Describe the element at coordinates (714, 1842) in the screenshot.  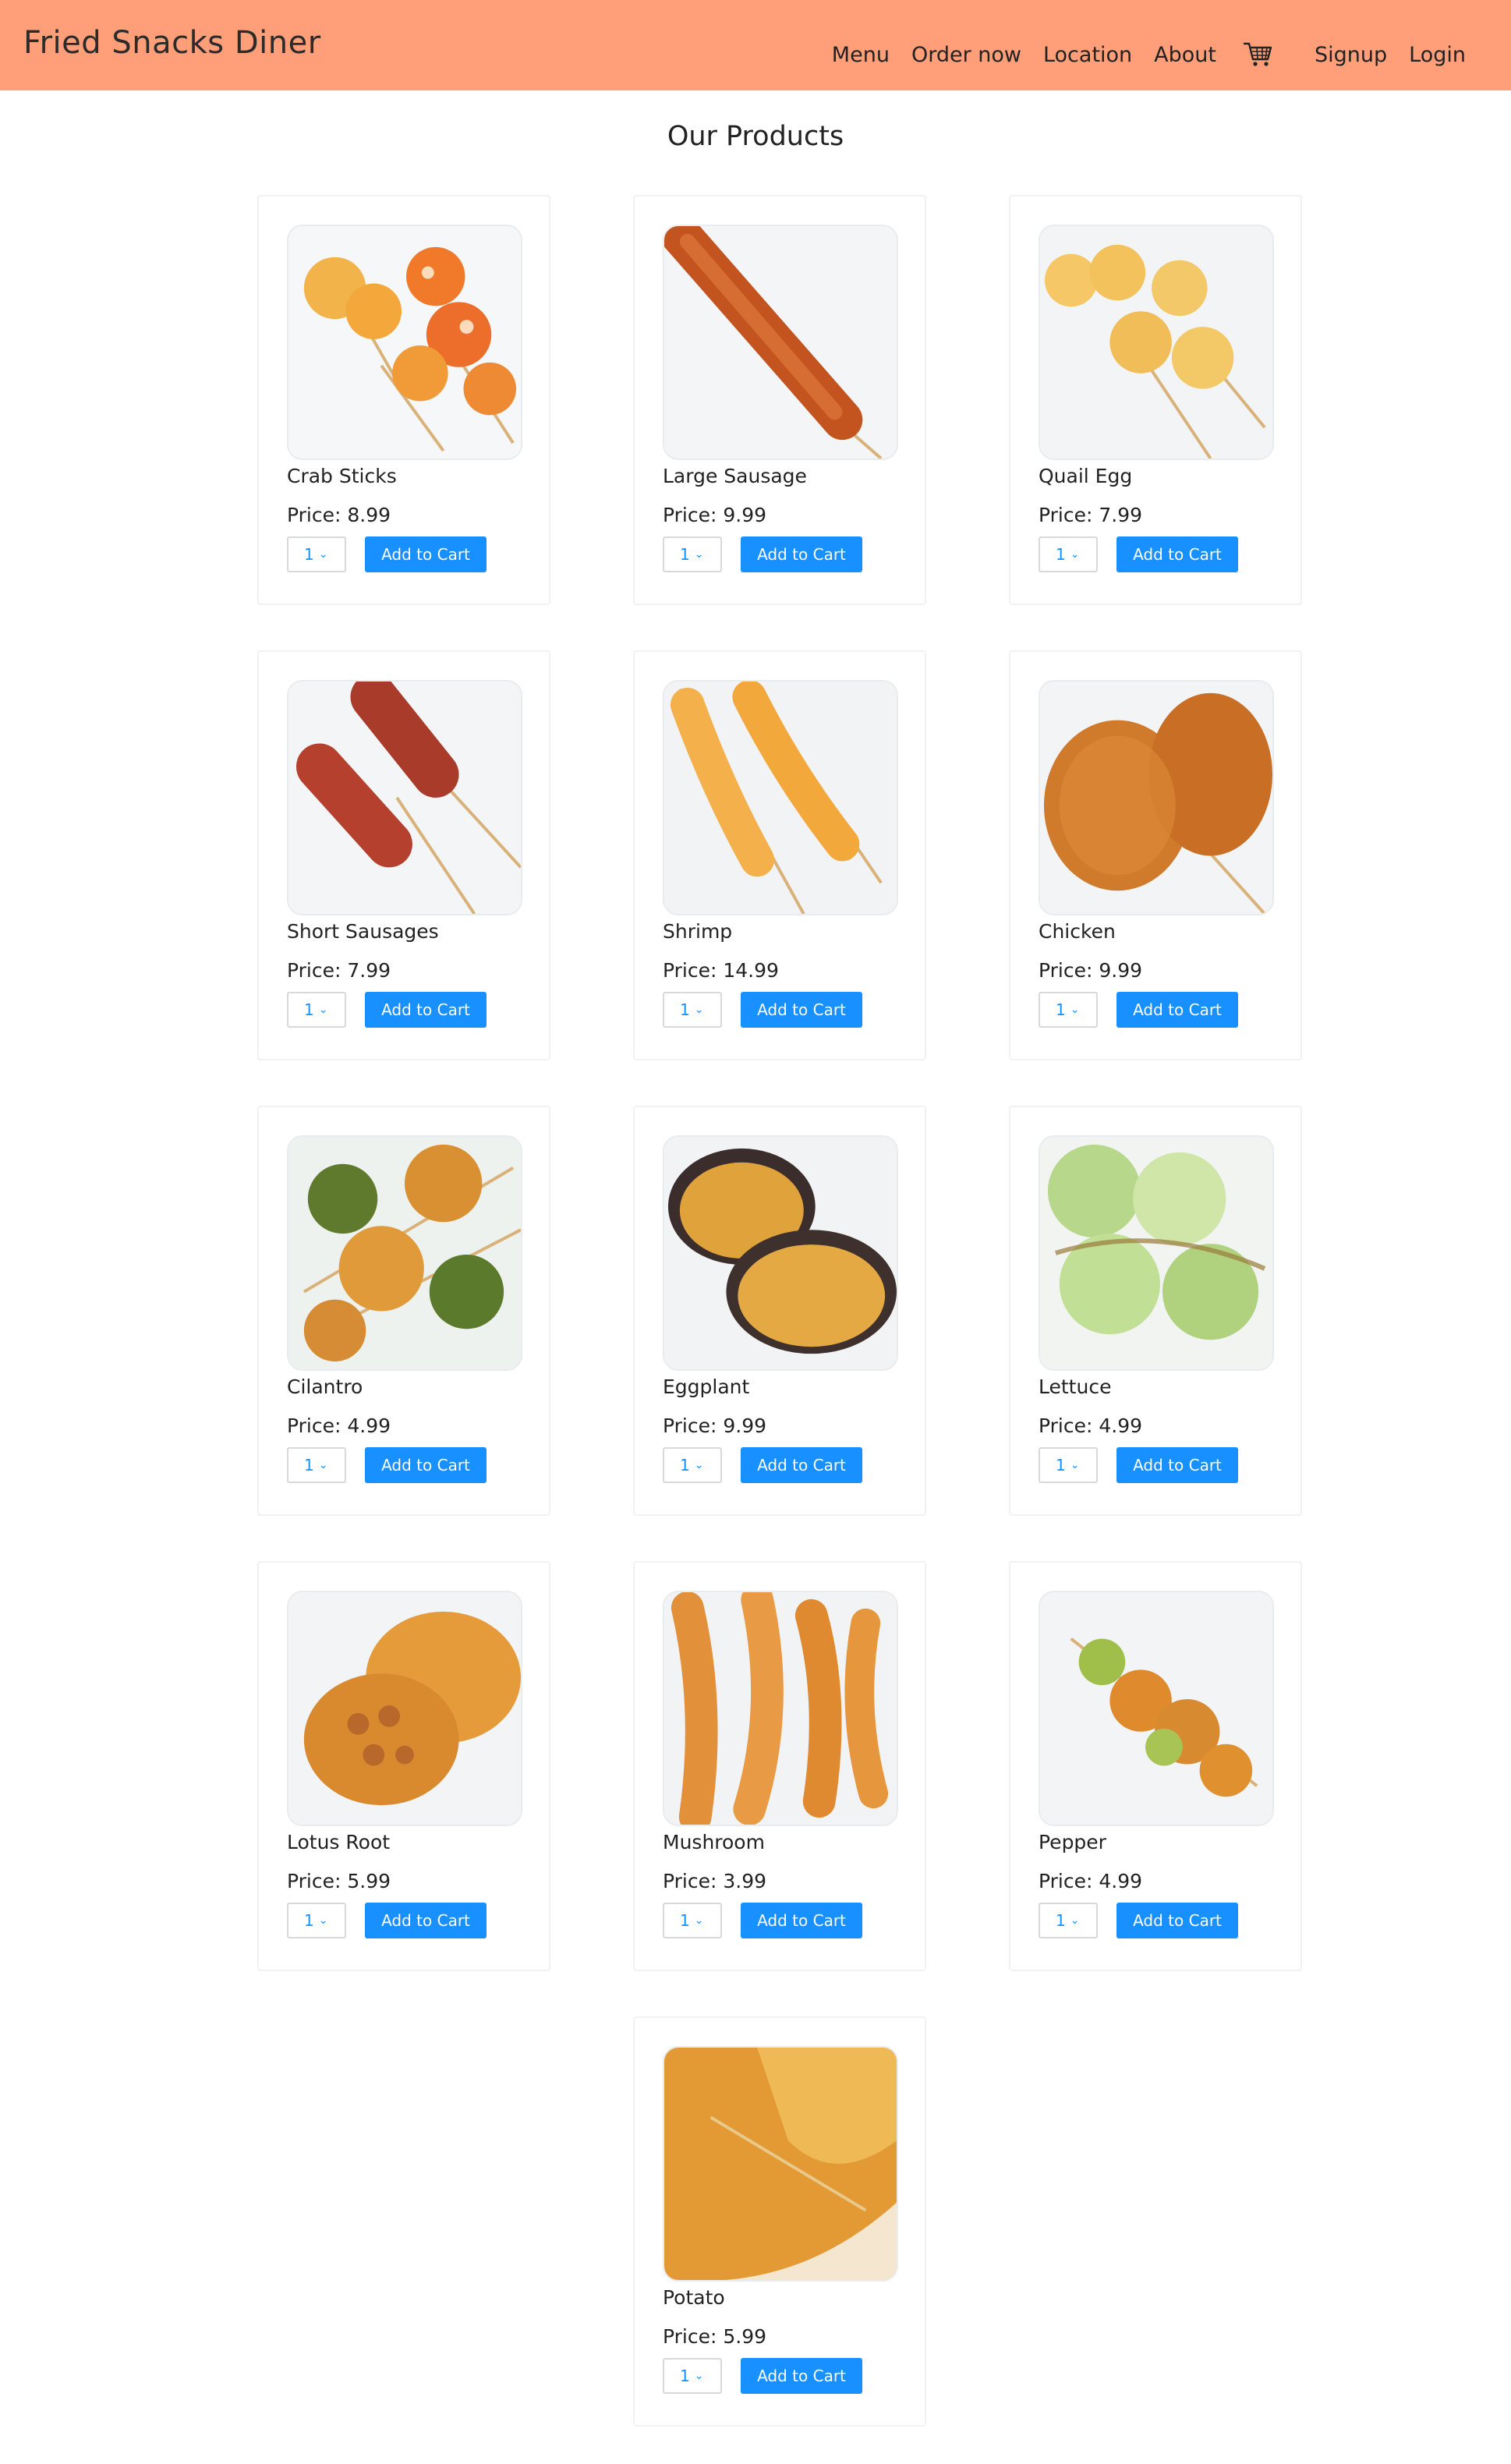
I see `product-name: Mushroom` at that location.